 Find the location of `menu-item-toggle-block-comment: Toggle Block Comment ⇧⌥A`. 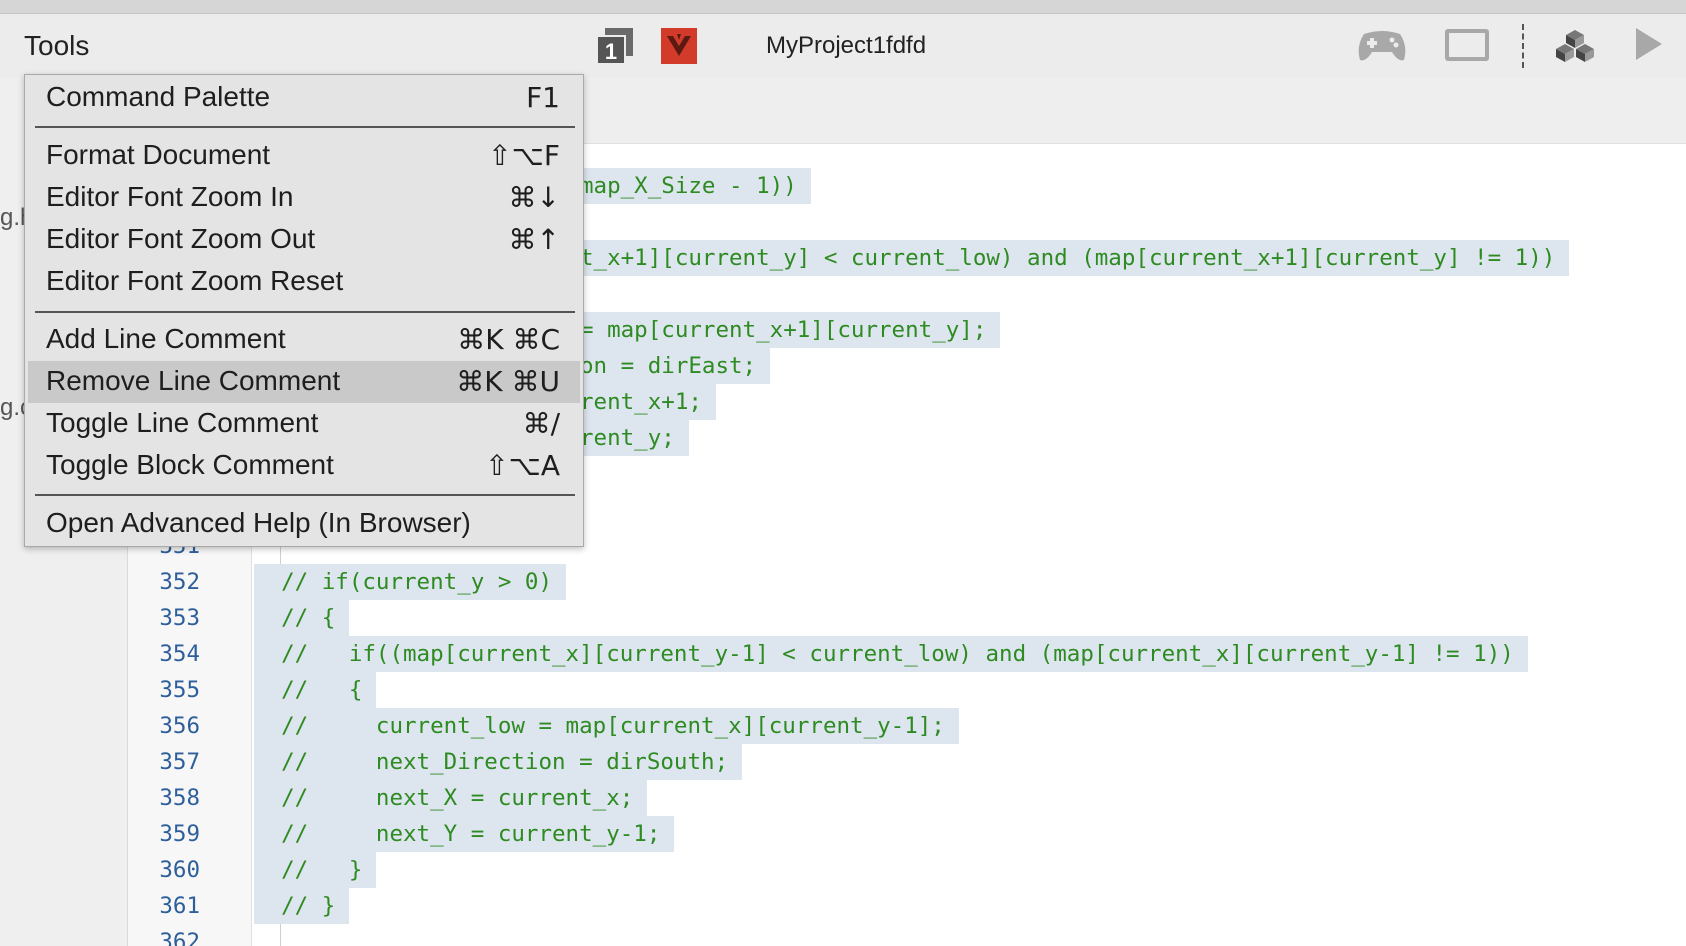

menu-item-toggle-block-comment: Toggle Block Comment ⇧⌥A is located at coordinates (304, 466).